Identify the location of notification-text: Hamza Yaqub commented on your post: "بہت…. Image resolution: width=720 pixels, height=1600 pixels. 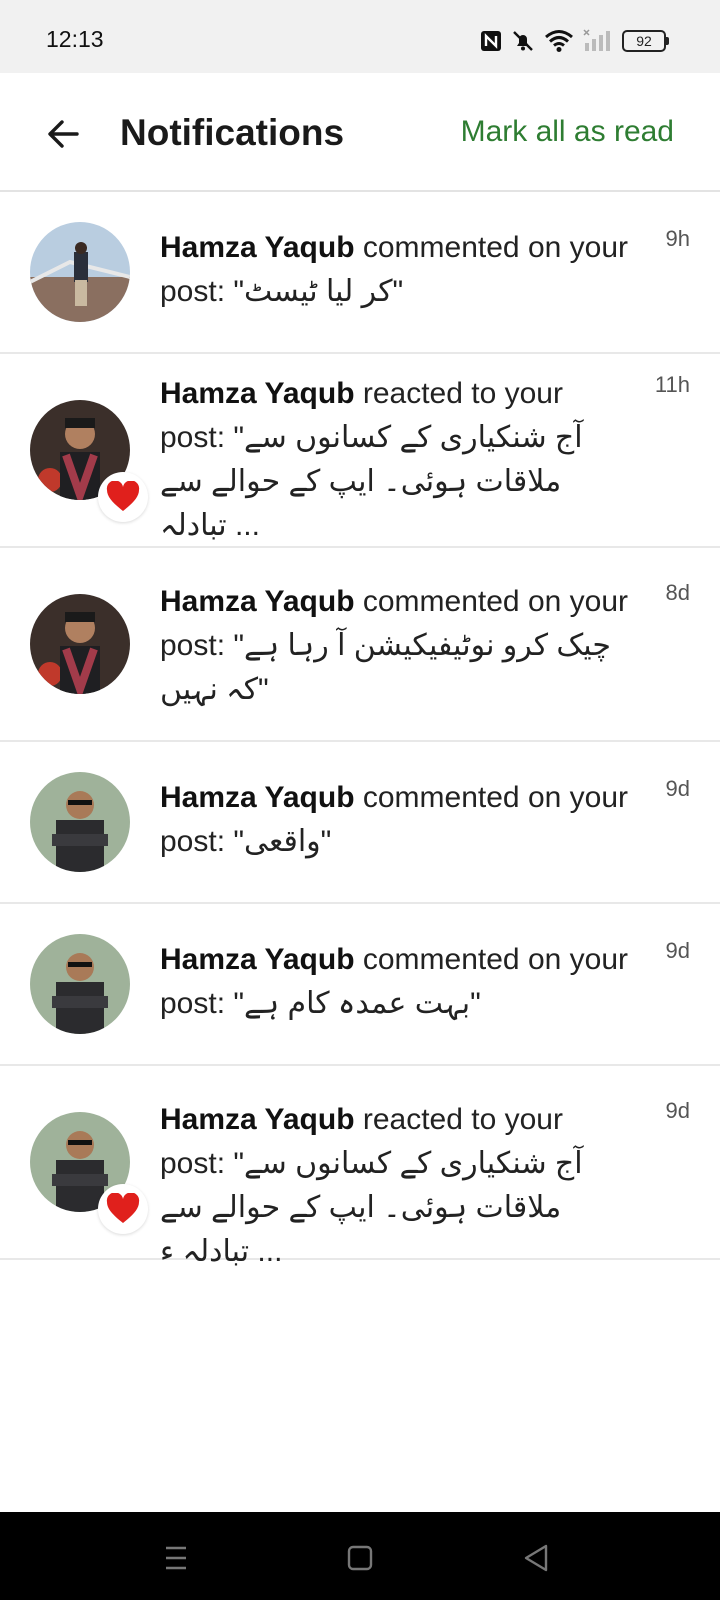
(395, 982).